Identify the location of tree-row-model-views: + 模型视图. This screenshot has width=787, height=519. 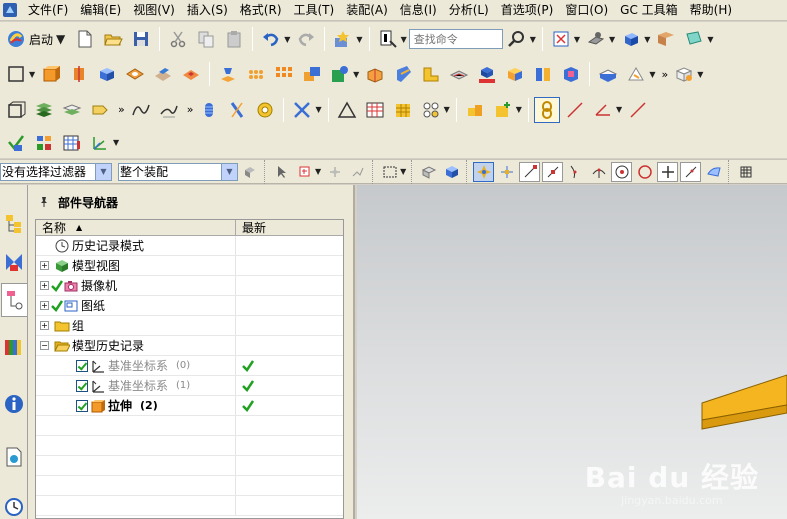
(189, 266).